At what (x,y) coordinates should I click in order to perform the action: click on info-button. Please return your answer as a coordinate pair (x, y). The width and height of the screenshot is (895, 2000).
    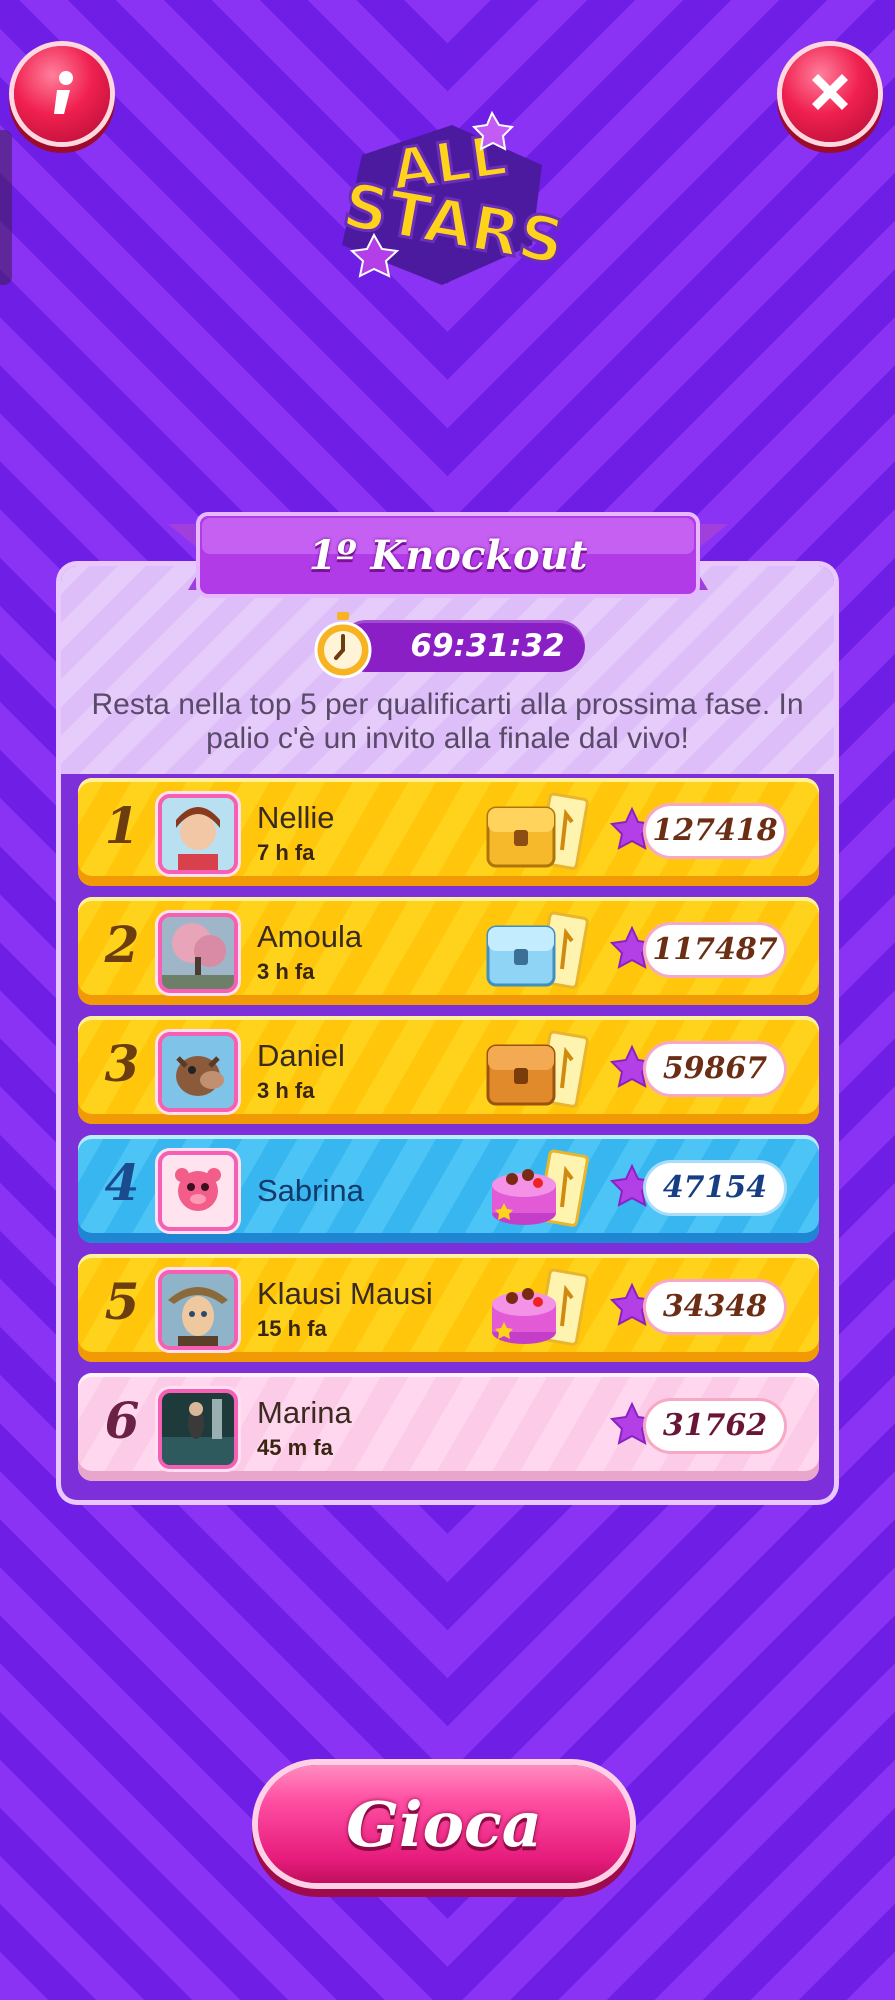
    Looking at the image, I should click on (62, 94).